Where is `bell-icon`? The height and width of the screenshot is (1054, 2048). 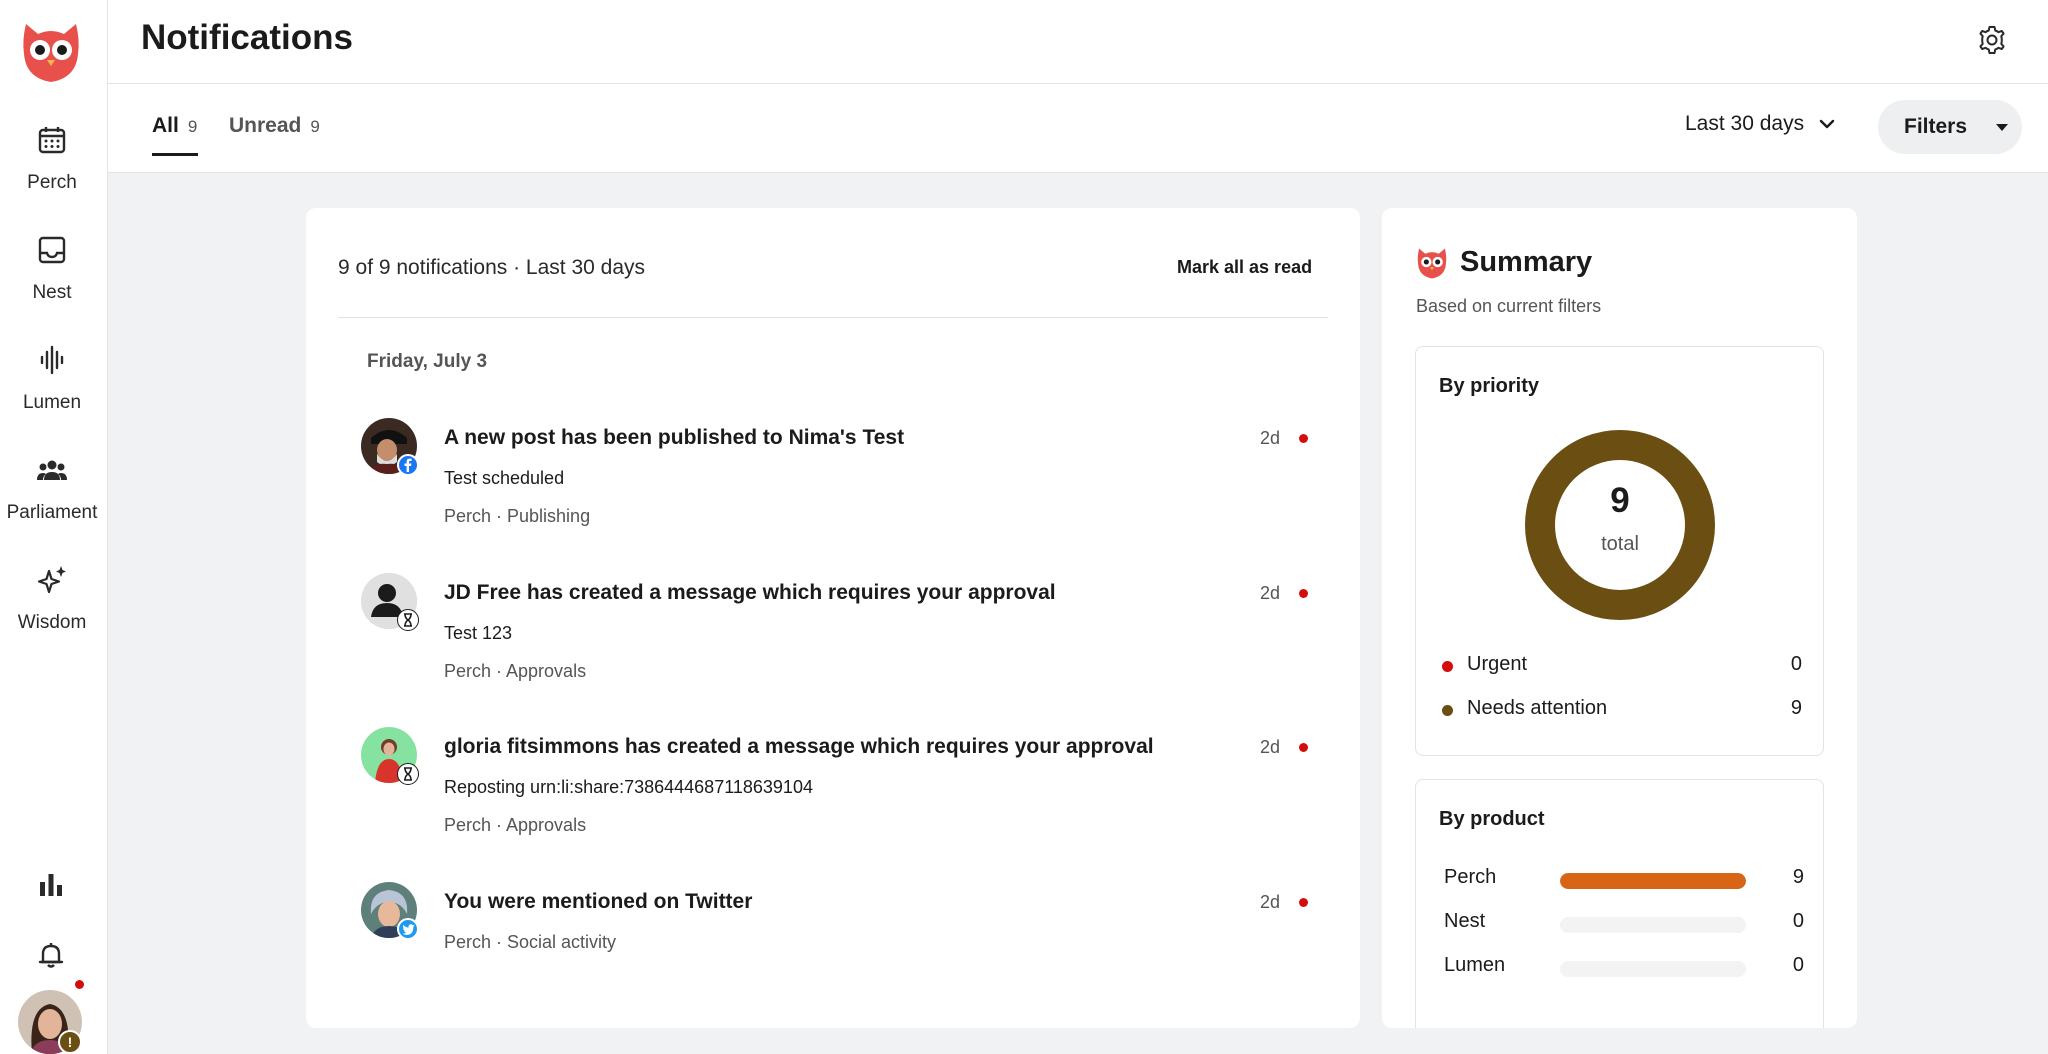
bell-icon is located at coordinates (51, 955).